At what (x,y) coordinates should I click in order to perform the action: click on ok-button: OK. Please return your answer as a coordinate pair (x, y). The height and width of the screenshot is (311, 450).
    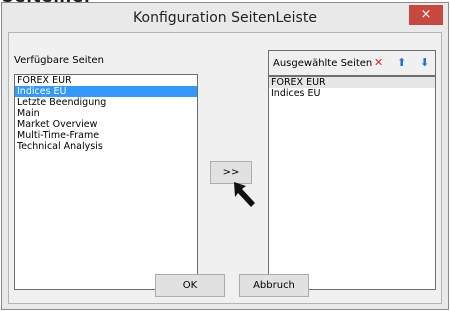
    Looking at the image, I should click on (190, 285).